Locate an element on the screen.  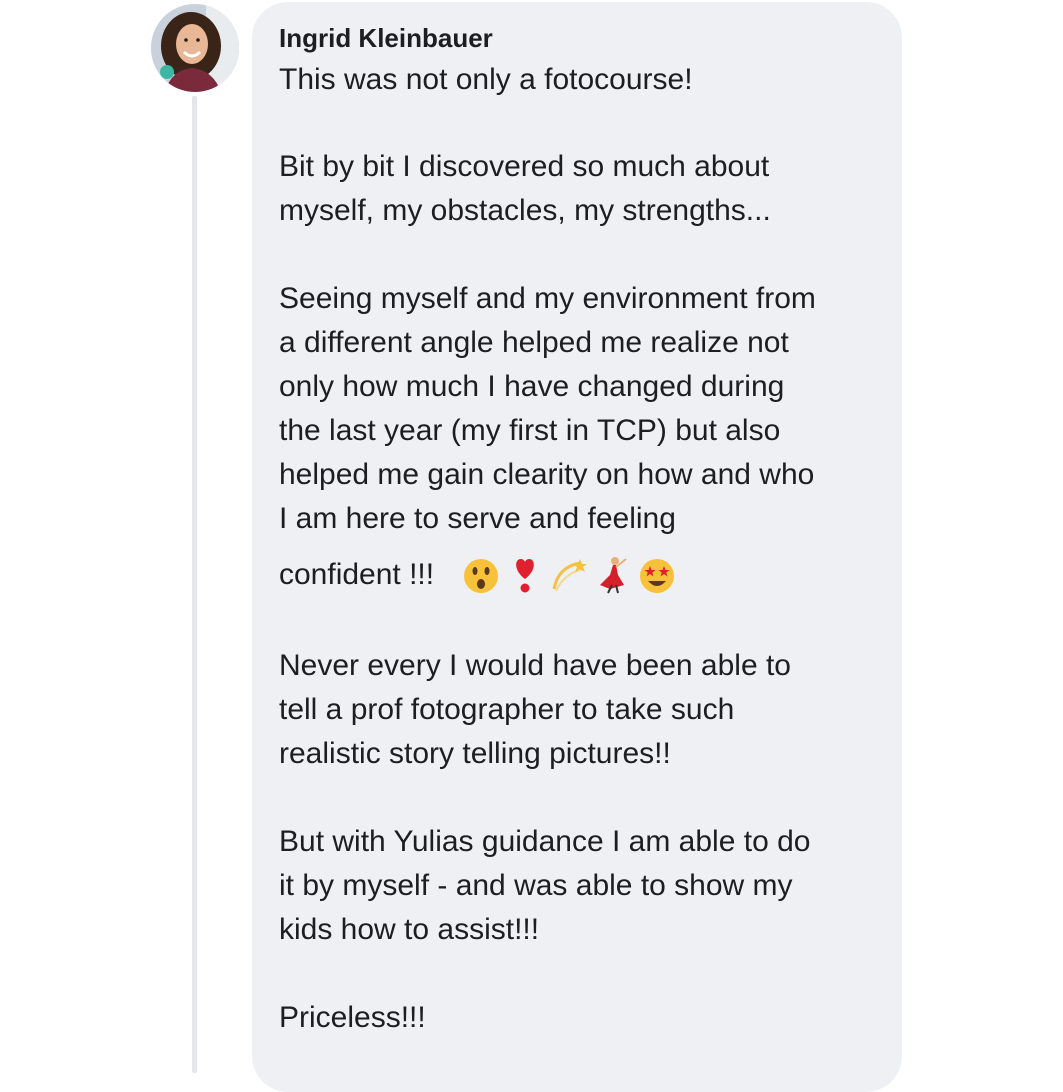
comment-line: tell a prof fotographer to take such is located at coordinates (507, 709).